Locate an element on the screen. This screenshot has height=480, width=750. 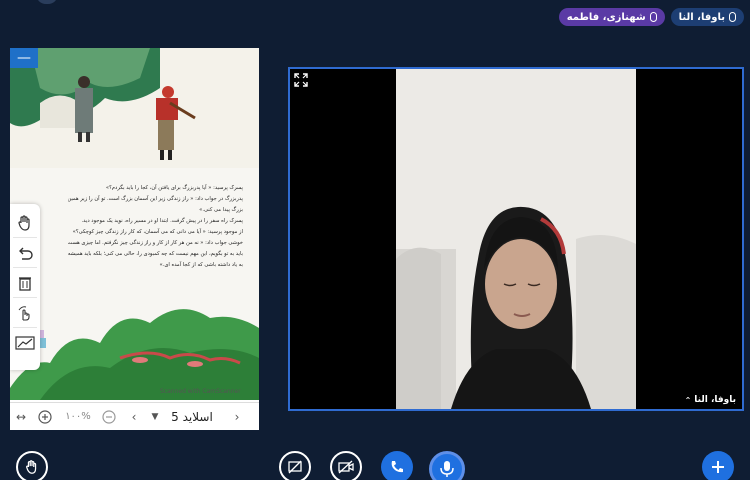
active-speakers: باوفا، النا شهنازی، فاطمه is located at coordinates (651, 17).